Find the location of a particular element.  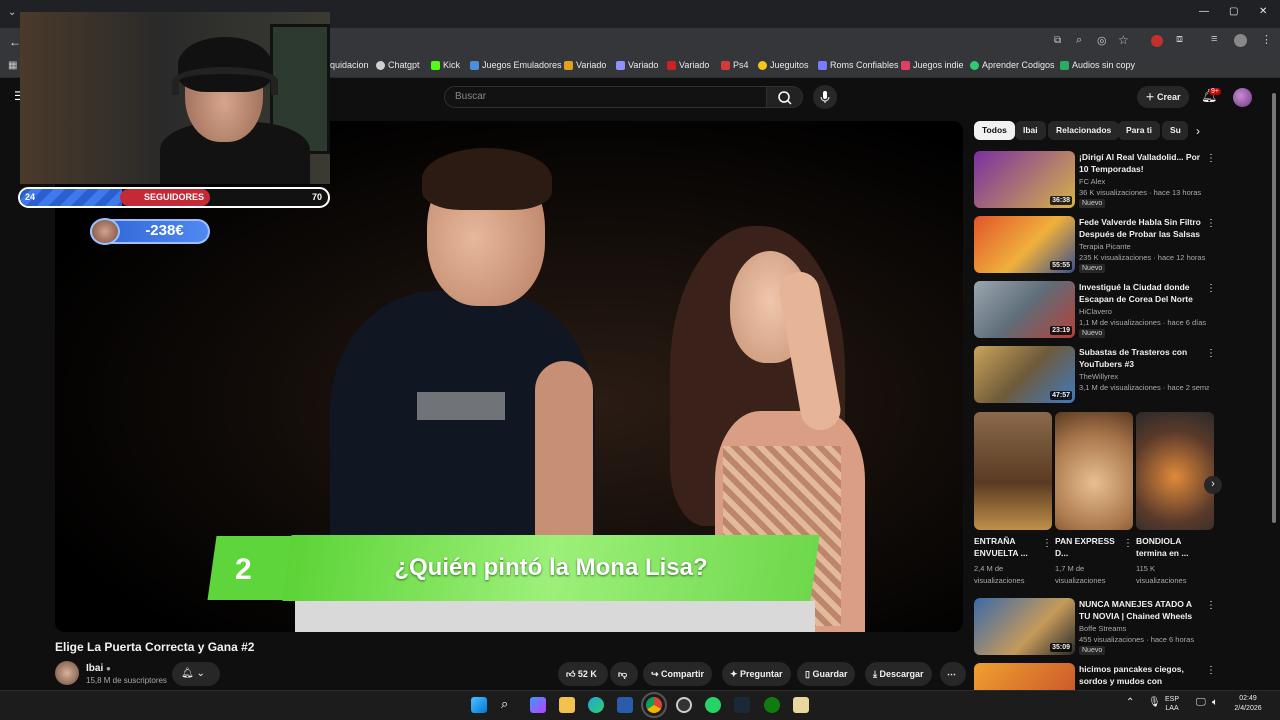

chip-relacionados: Relacionados is located at coordinates (1084, 130).